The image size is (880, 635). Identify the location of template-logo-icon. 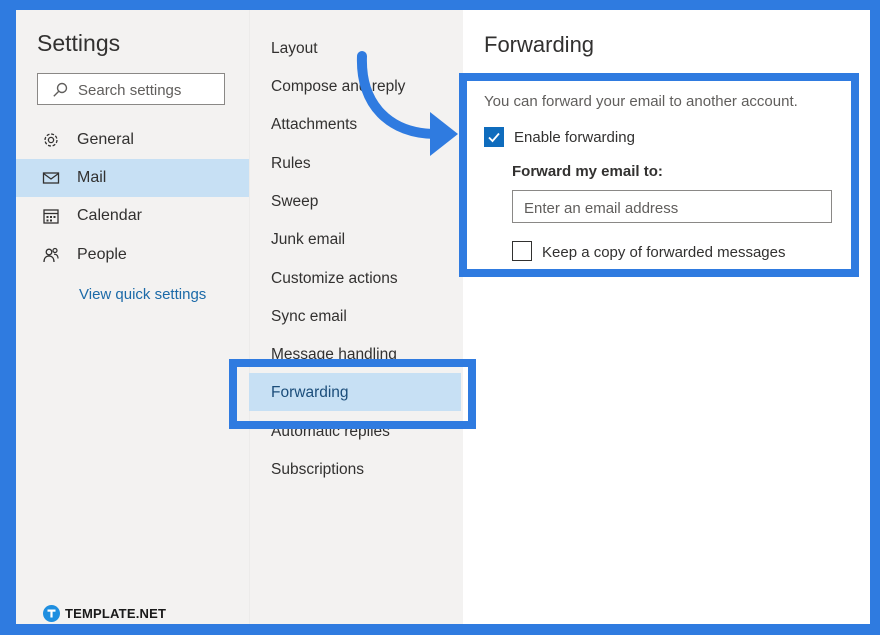
(51, 613).